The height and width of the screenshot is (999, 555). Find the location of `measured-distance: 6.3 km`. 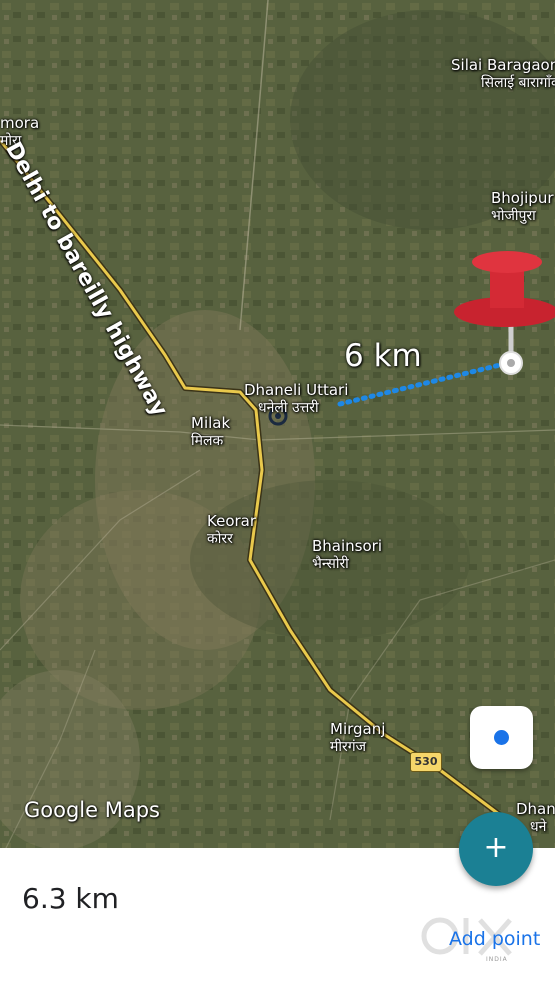

measured-distance: 6.3 km is located at coordinates (70, 898).